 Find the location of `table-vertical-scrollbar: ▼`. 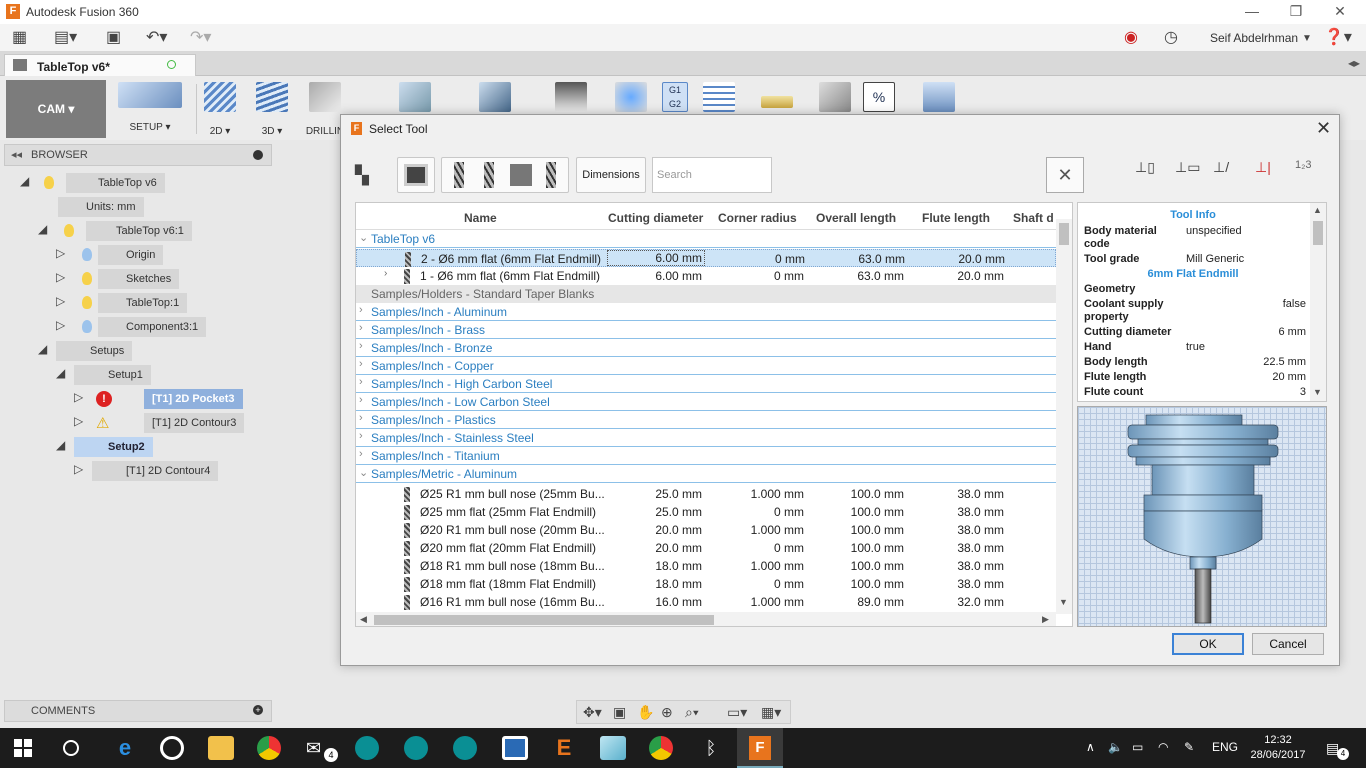

table-vertical-scrollbar: ▼ is located at coordinates (1064, 416).